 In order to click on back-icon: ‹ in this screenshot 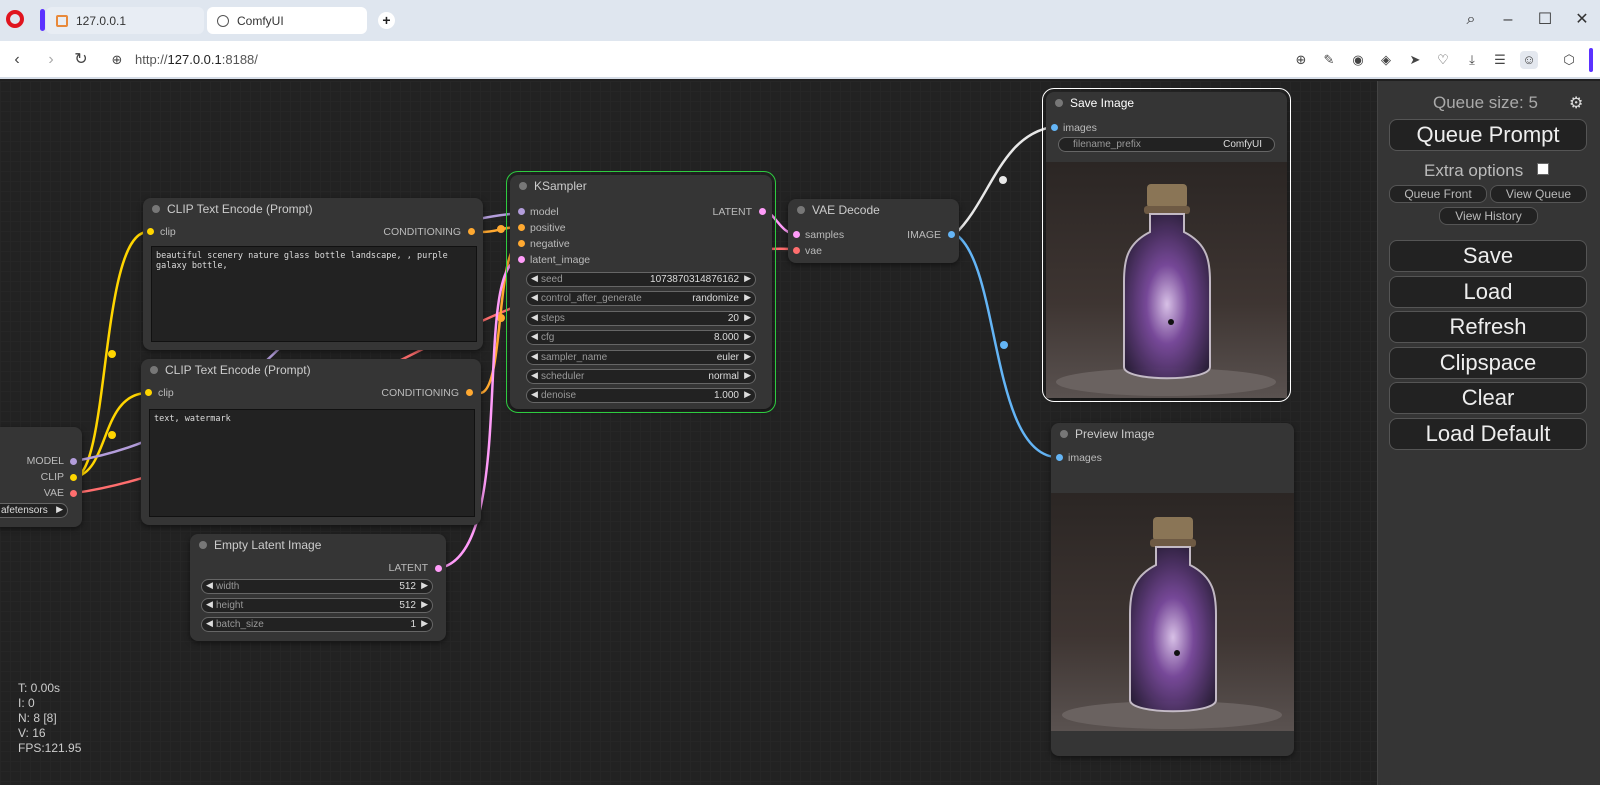, I will do `click(17, 60)`.